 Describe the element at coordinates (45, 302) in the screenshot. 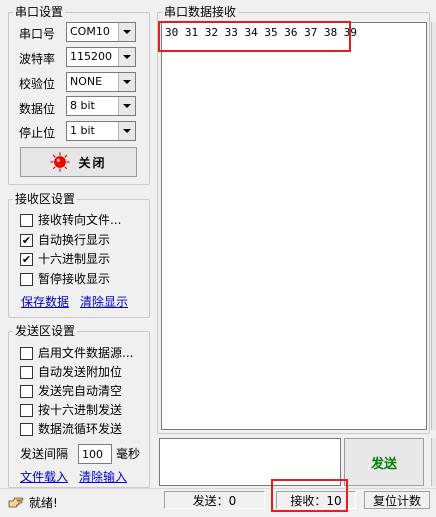

I see `save-data-link: 保存数据` at that location.